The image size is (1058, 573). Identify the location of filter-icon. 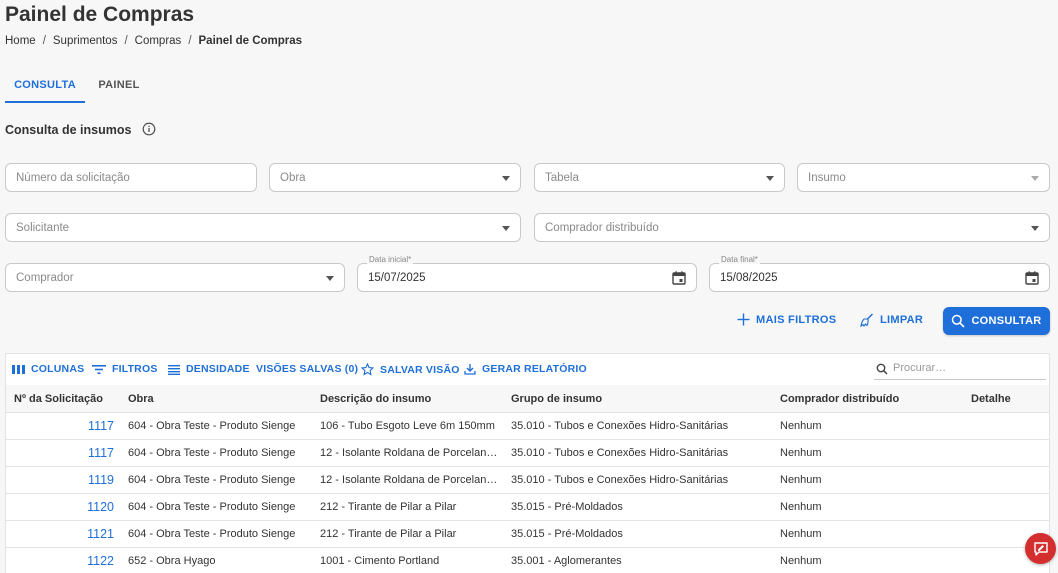
(99, 369).